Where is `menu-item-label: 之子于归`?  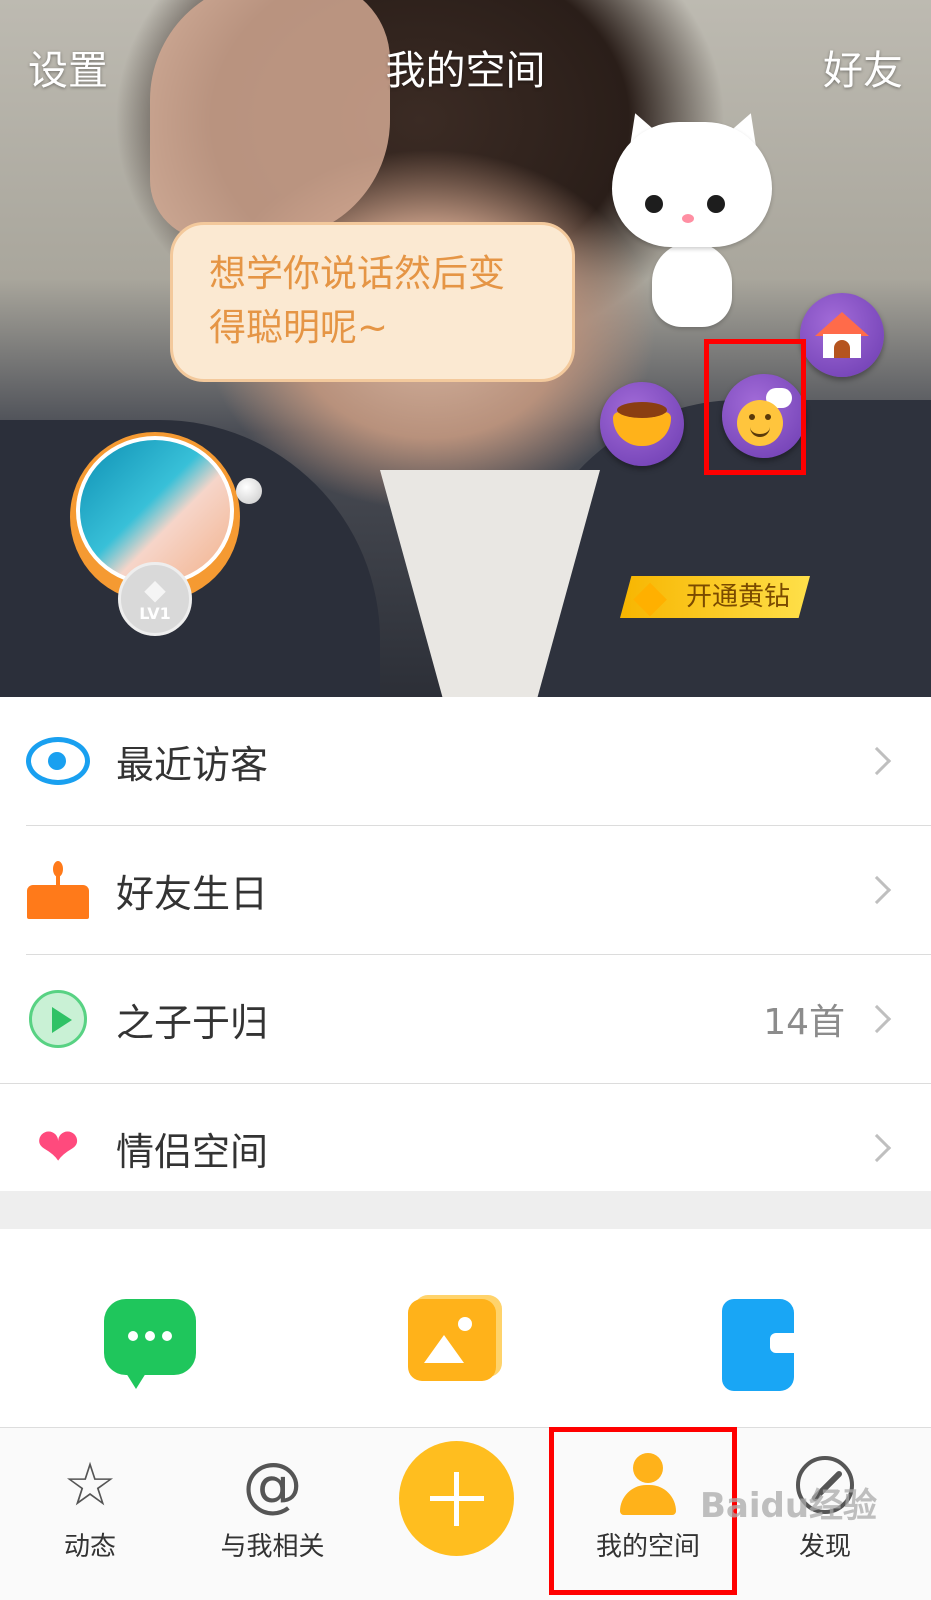 menu-item-label: 之子于归 is located at coordinates (192, 1022).